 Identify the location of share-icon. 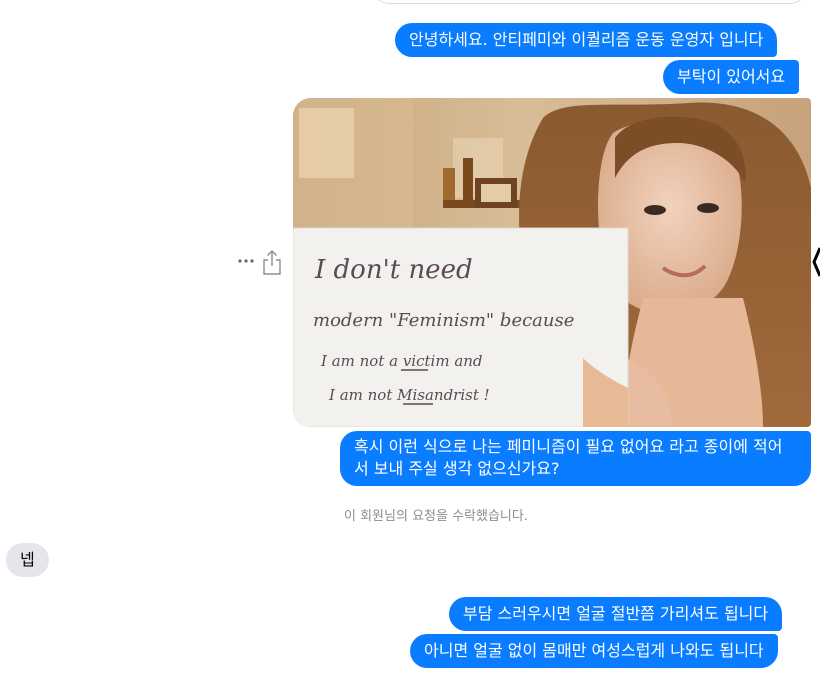
(272, 263).